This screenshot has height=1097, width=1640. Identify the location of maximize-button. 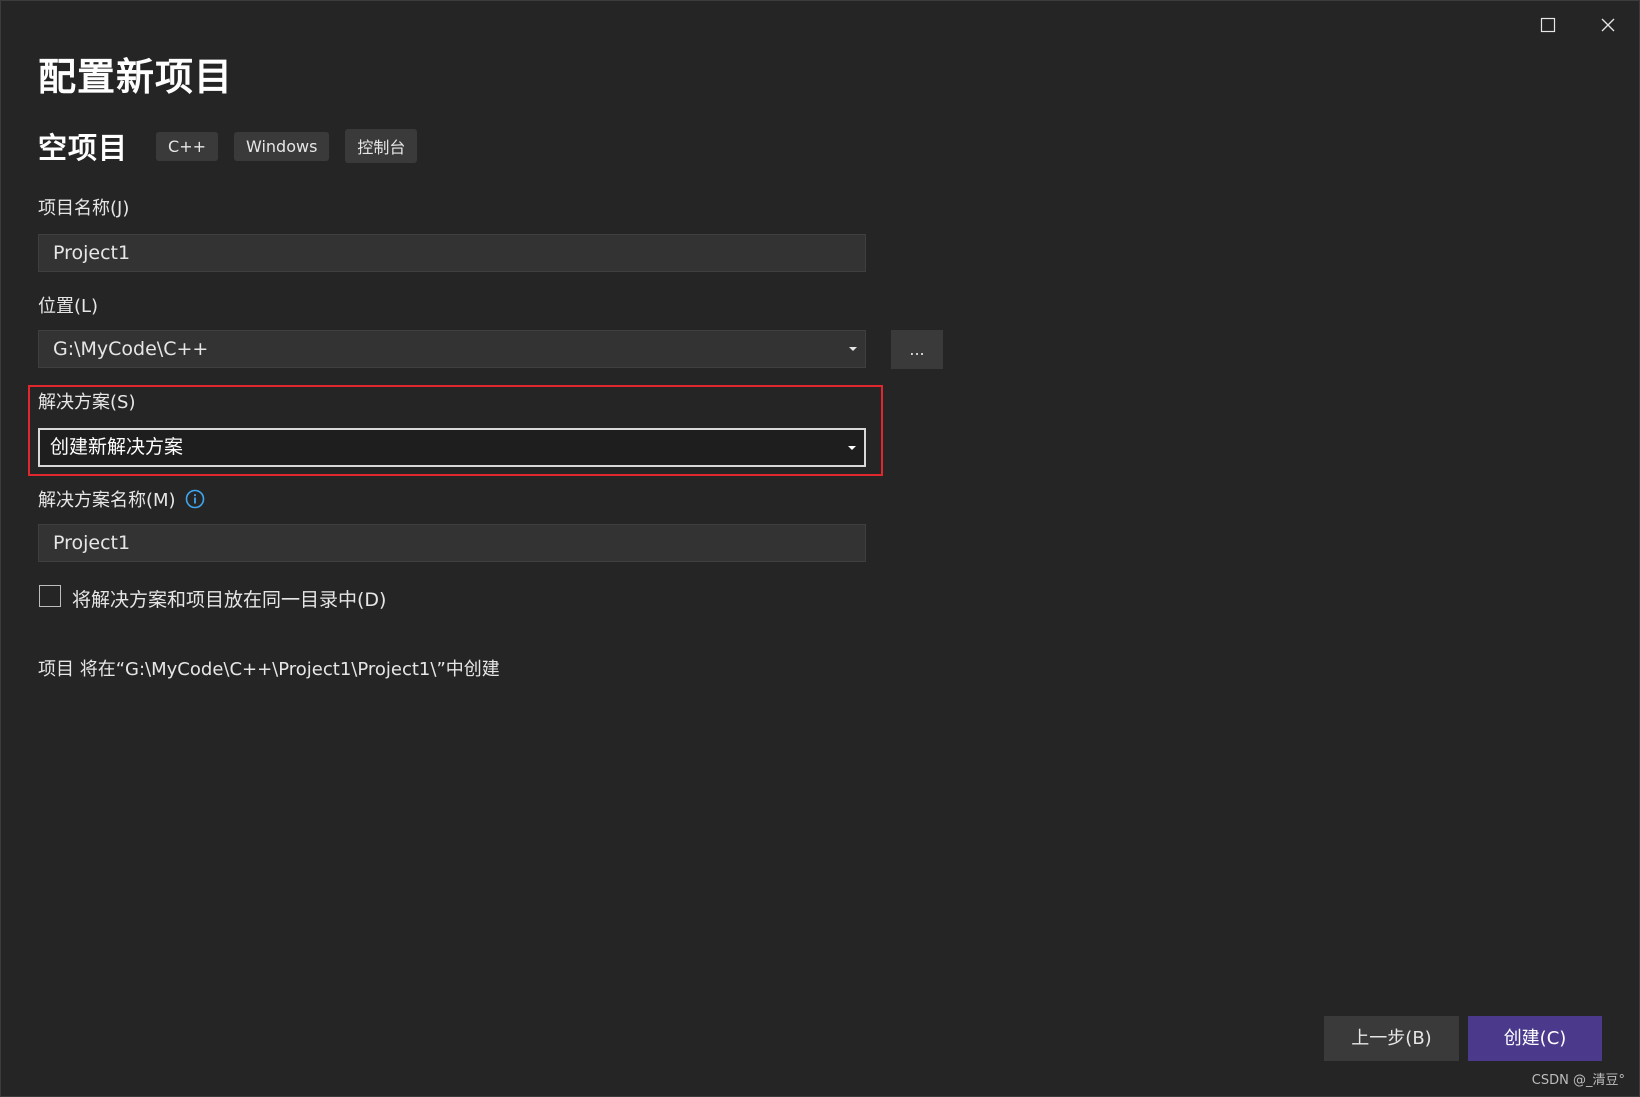
(1548, 25).